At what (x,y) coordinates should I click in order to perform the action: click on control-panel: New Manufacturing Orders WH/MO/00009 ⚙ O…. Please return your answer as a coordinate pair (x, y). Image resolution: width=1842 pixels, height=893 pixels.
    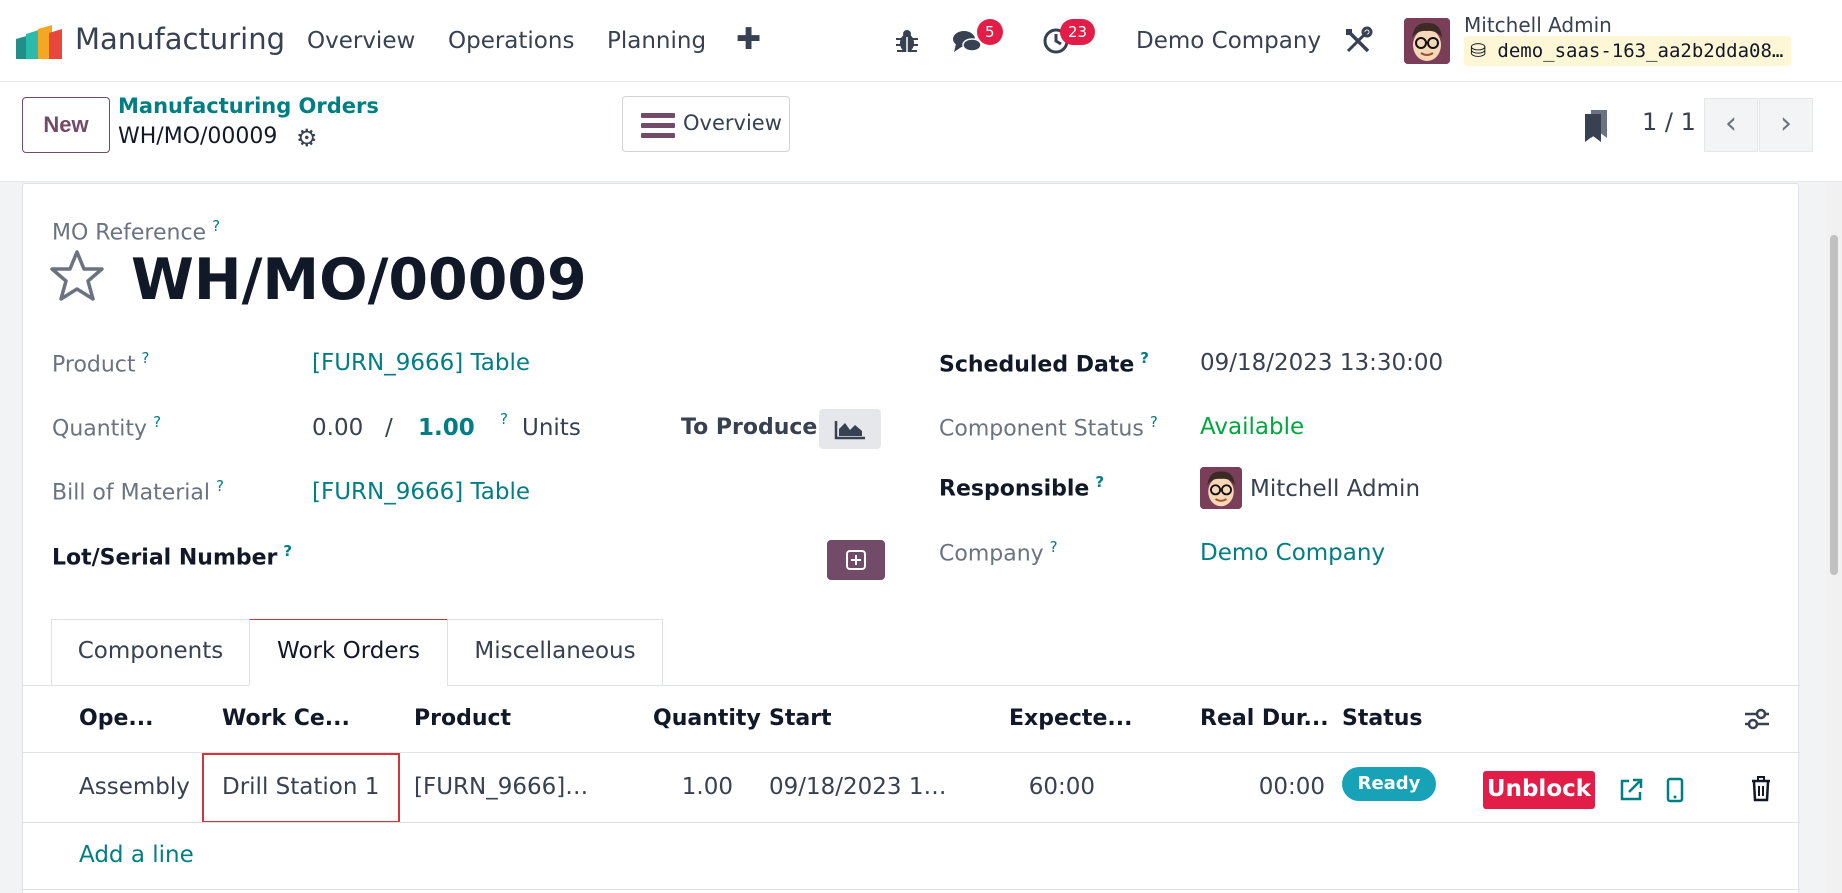
    Looking at the image, I should click on (921, 132).